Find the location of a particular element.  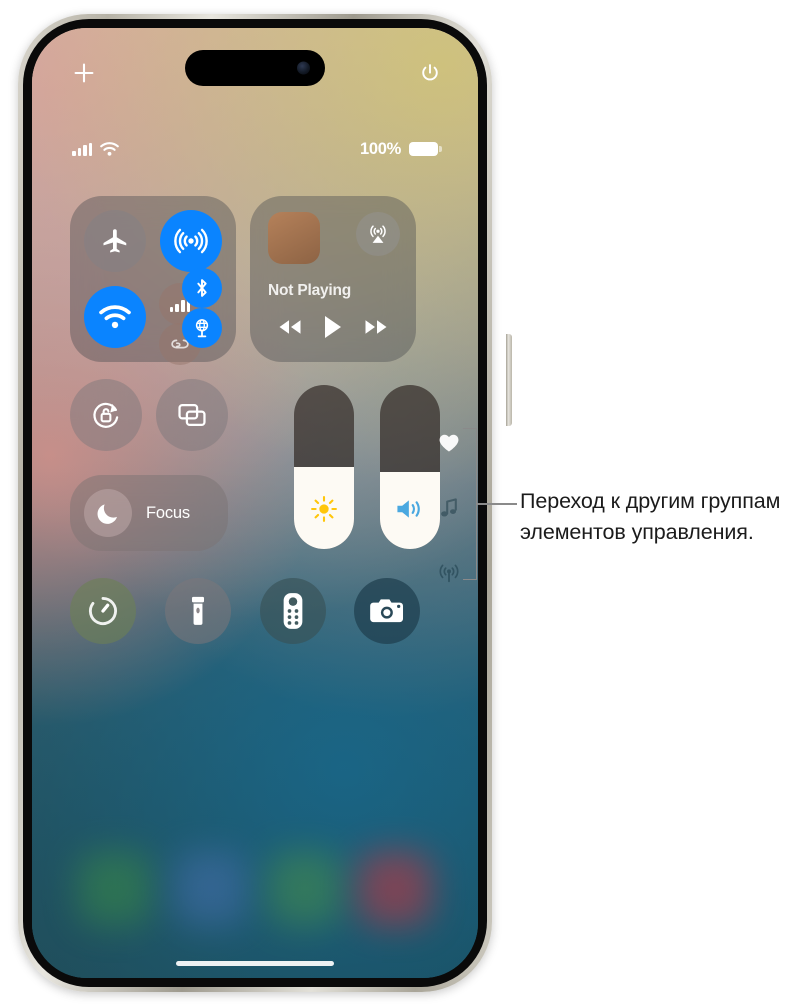

rewind-icon is located at coordinates (290, 327).